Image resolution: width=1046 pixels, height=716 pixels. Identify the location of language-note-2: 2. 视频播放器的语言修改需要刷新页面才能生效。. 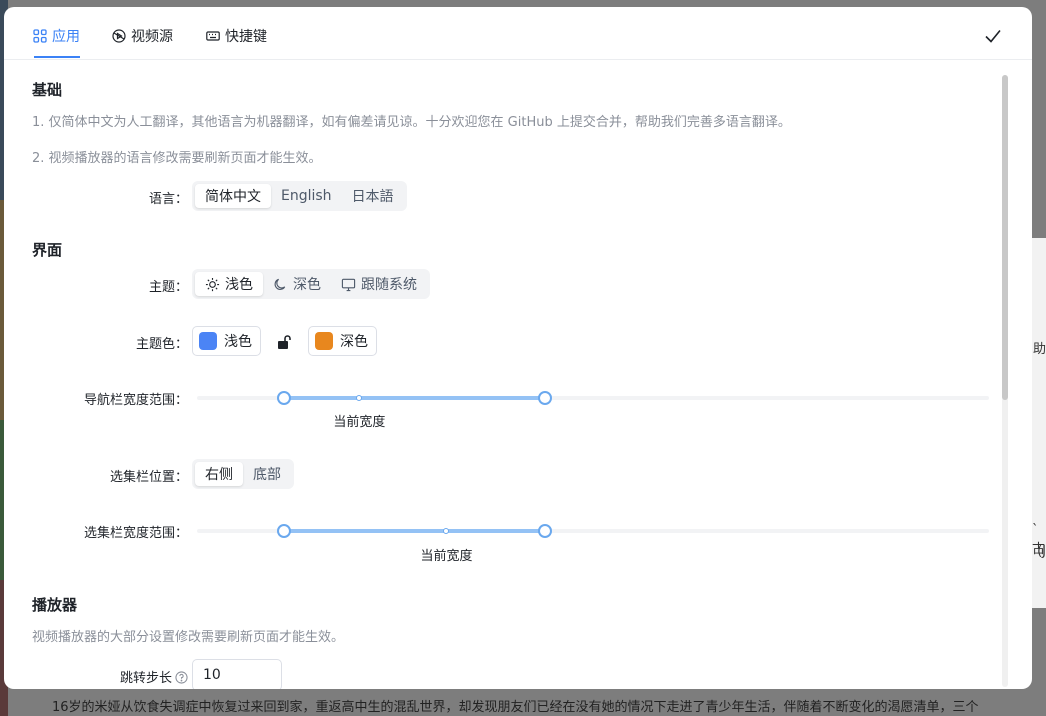
(177, 158).